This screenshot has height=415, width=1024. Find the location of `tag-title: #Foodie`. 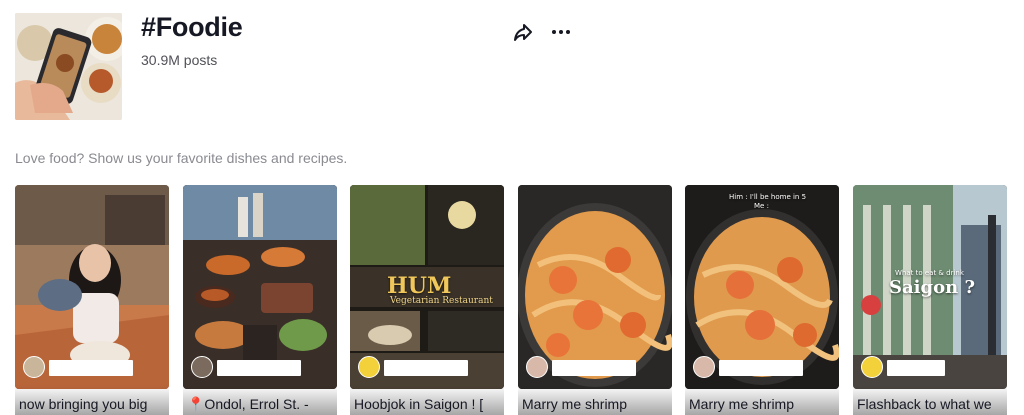

tag-title: #Foodie is located at coordinates (192, 27).